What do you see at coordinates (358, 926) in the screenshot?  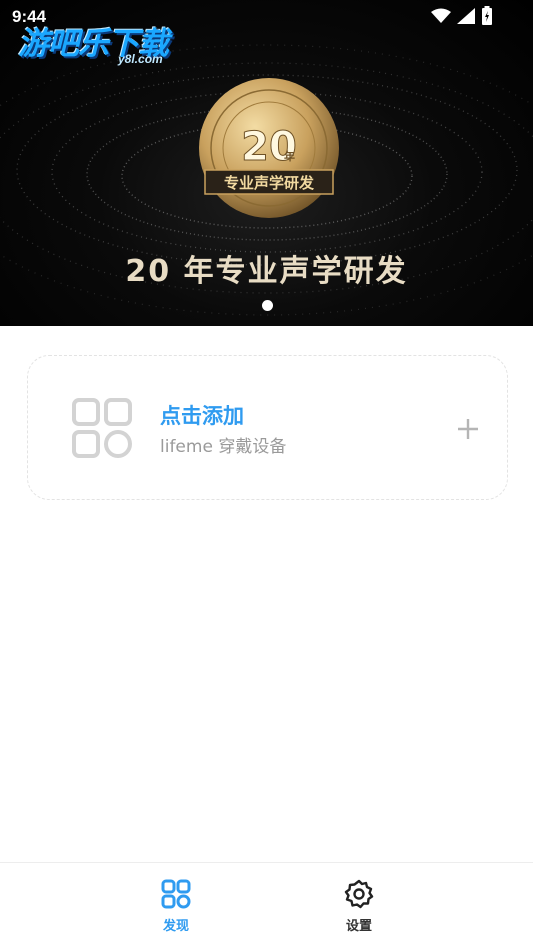 I see `tab-settings-label: 设置` at bounding box center [358, 926].